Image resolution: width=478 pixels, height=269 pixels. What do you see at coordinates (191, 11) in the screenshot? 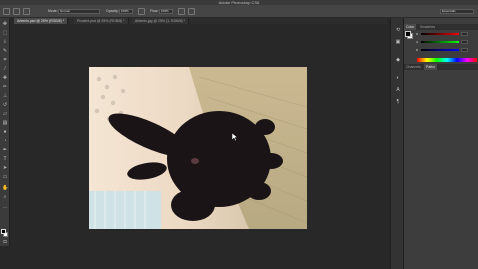
I see `pressure-size-icon` at bounding box center [191, 11].